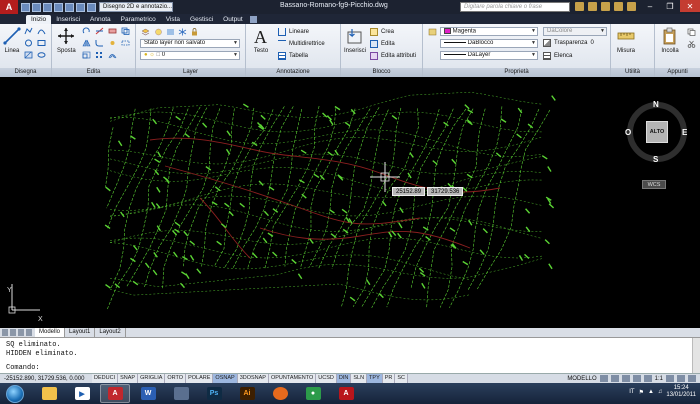 This screenshot has width=700, height=404. I want to click on rectangle-icon, so click(41, 43).